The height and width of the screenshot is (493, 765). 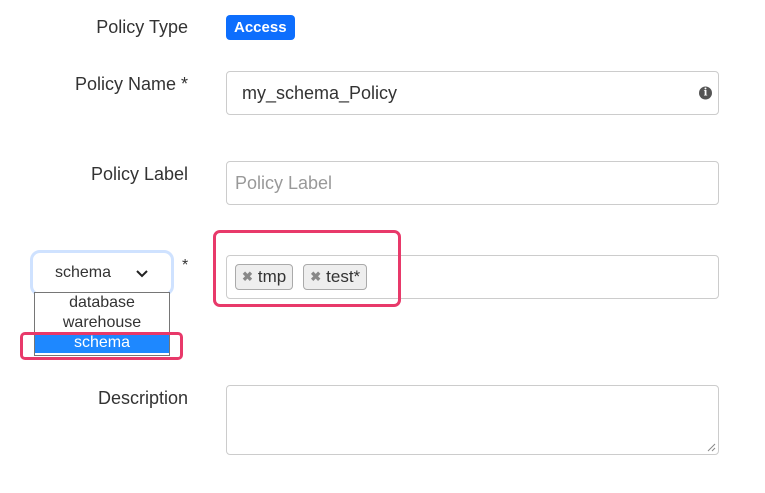 What do you see at coordinates (711, 447) in the screenshot?
I see `resize-handle-icon` at bounding box center [711, 447].